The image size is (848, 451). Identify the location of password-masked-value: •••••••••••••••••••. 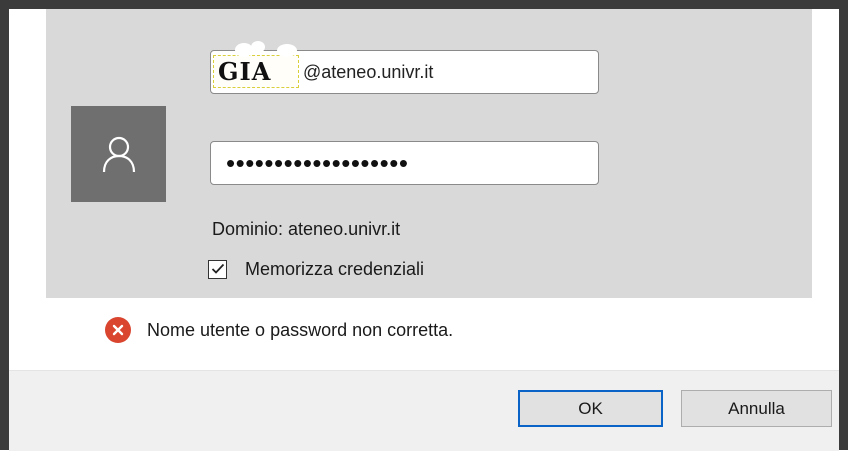
(317, 163).